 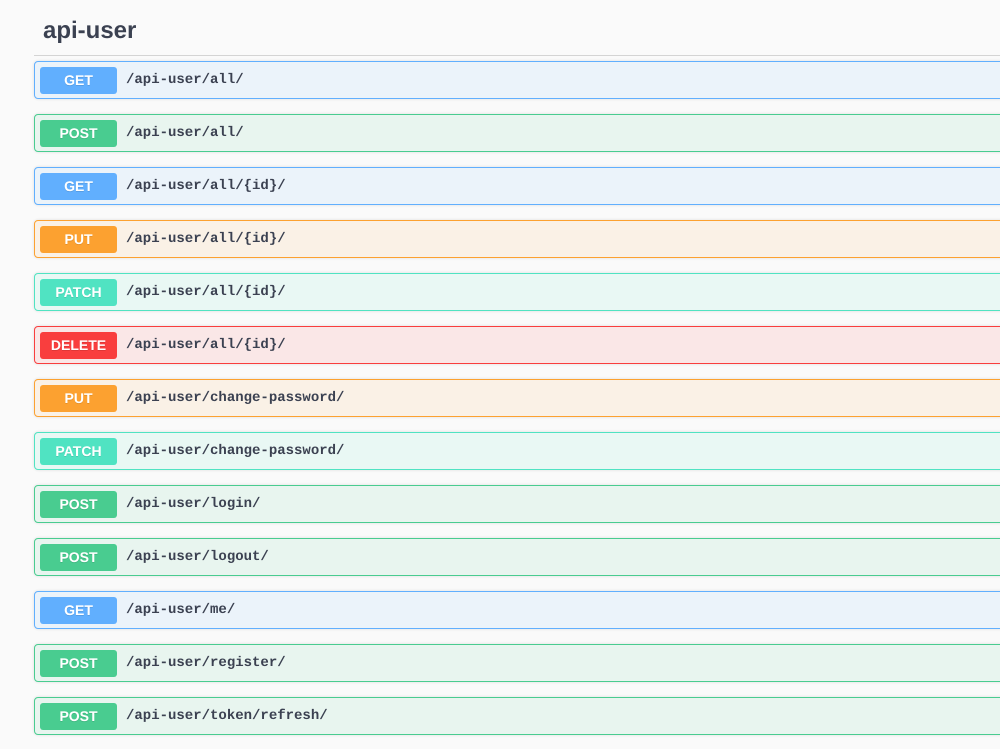 I want to click on endpoint-path: /api-user/register/, so click(x=206, y=663).